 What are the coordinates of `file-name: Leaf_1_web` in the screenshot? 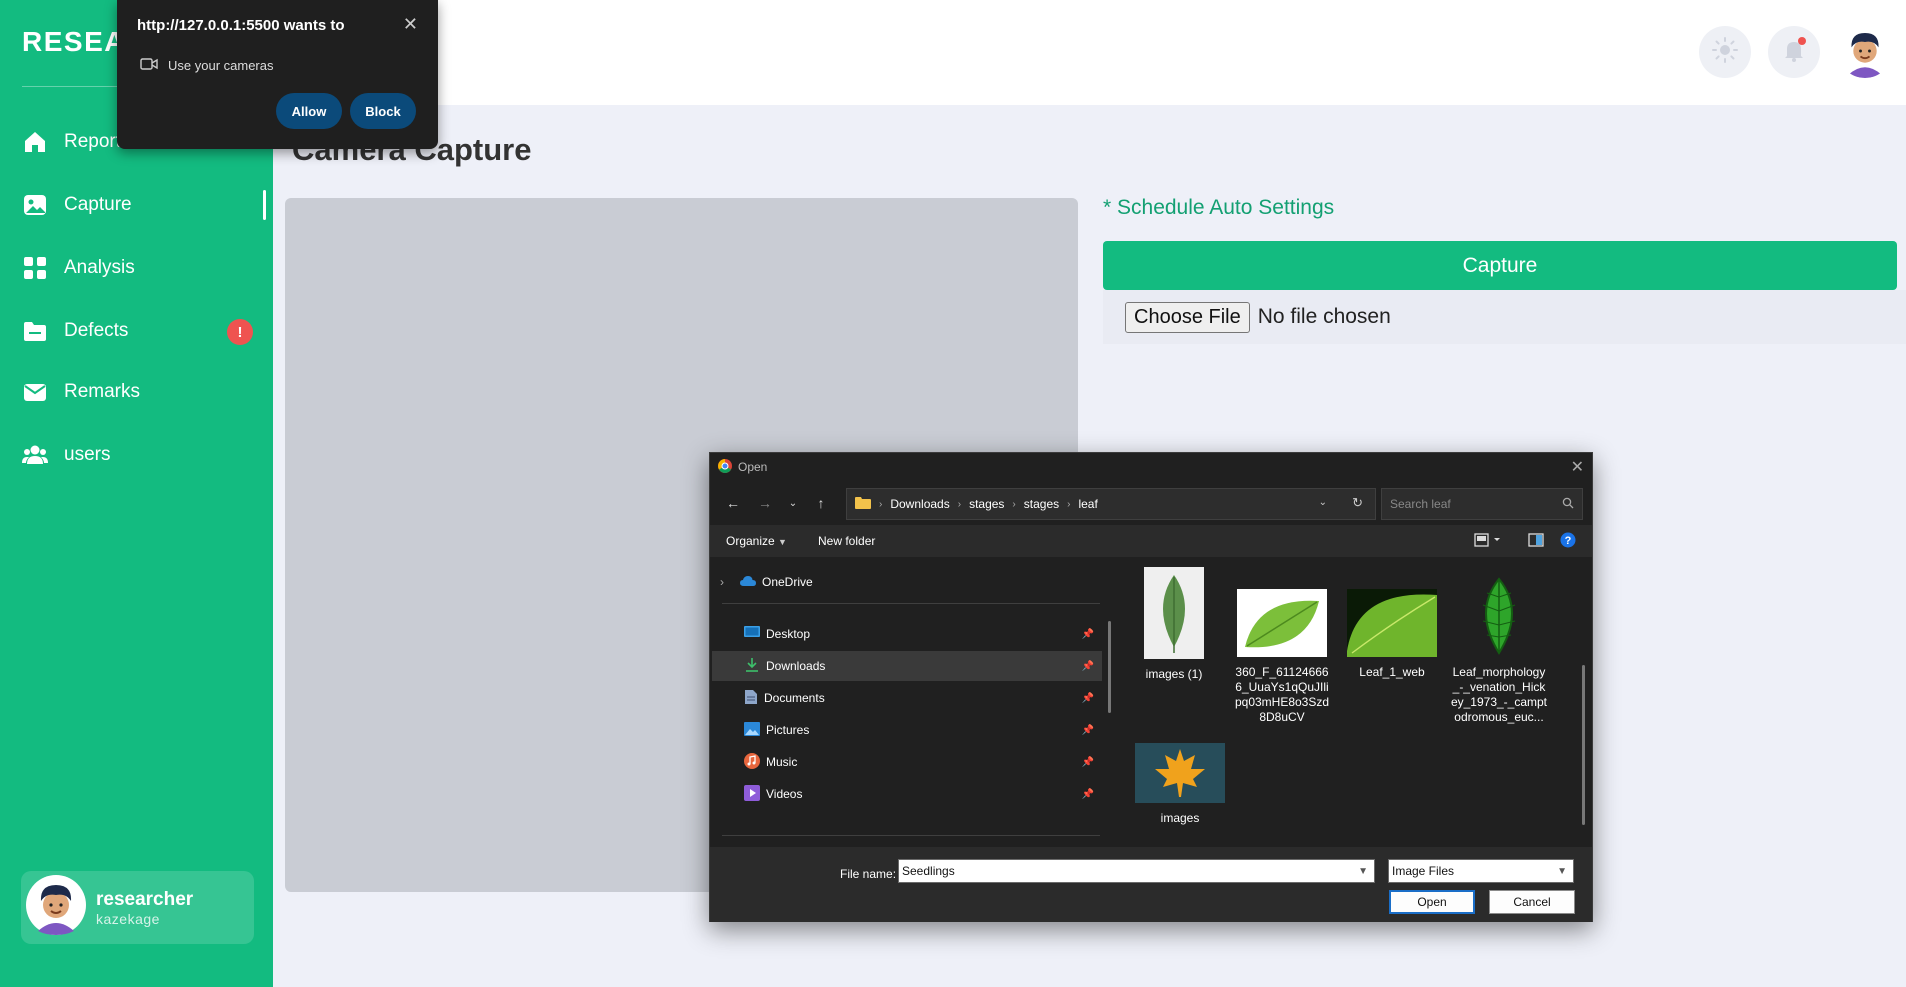 It's located at (1392, 672).